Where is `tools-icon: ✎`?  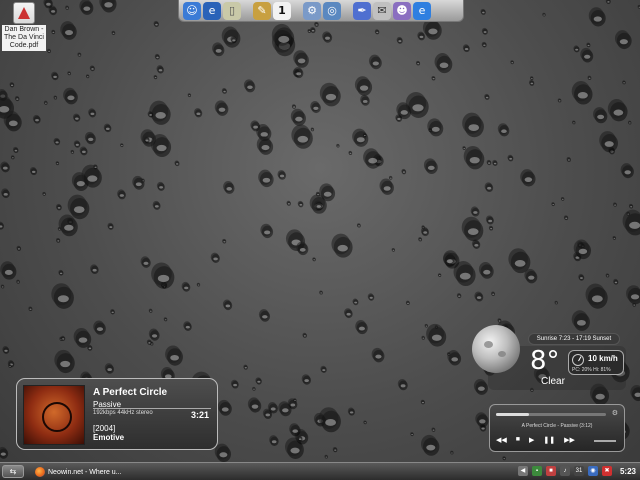 tools-icon: ✎ is located at coordinates (262, 10).